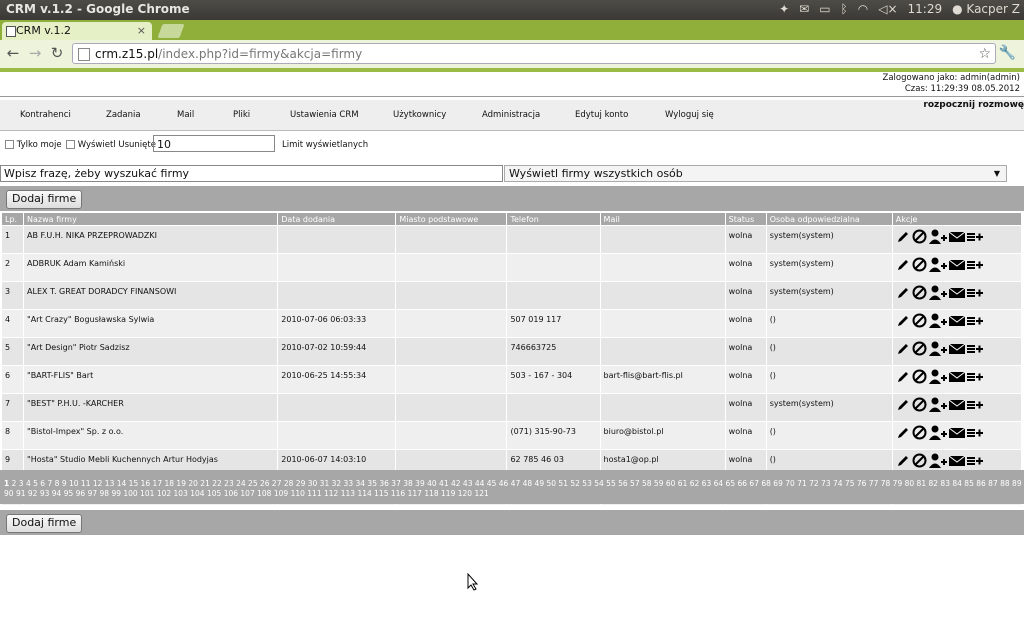 The height and width of the screenshot is (640, 1024). What do you see at coordinates (528, 483) in the screenshot?
I see `page-link: 48` at bounding box center [528, 483].